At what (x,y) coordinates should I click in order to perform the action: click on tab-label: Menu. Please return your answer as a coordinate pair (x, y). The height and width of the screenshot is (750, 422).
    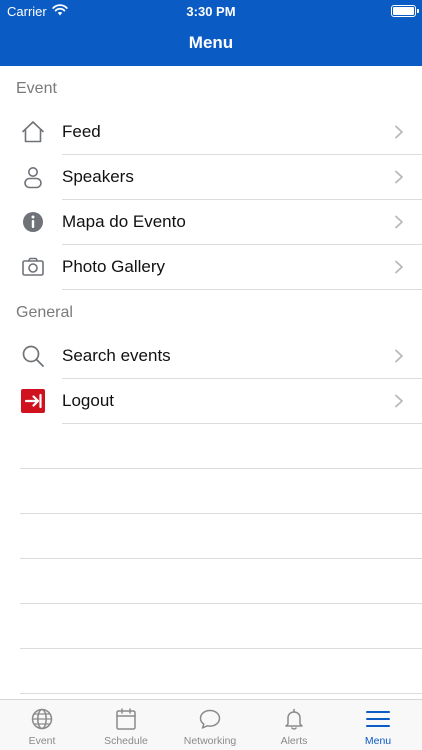
    Looking at the image, I should click on (378, 741).